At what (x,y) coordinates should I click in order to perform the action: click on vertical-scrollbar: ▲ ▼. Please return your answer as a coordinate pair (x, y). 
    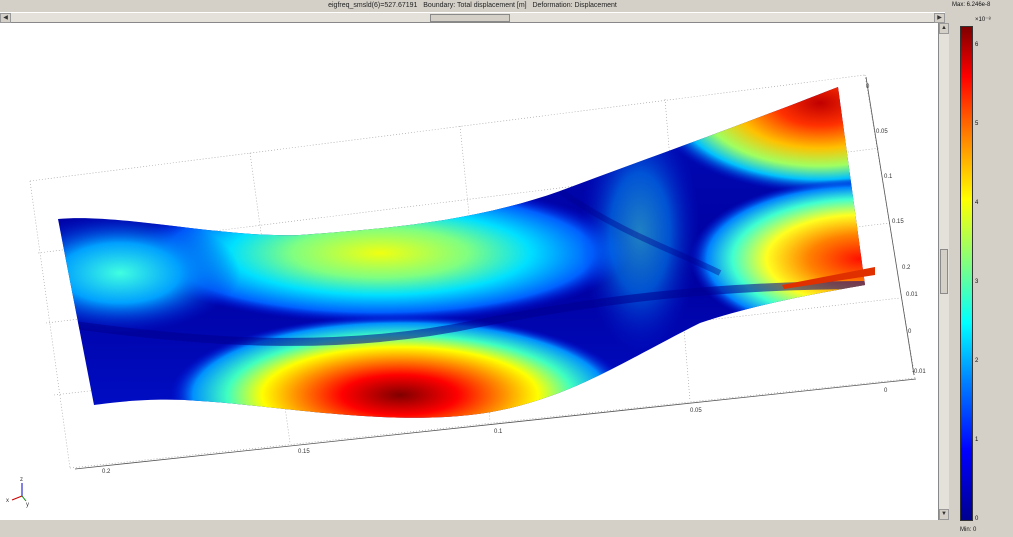
    Looking at the image, I should click on (943, 271).